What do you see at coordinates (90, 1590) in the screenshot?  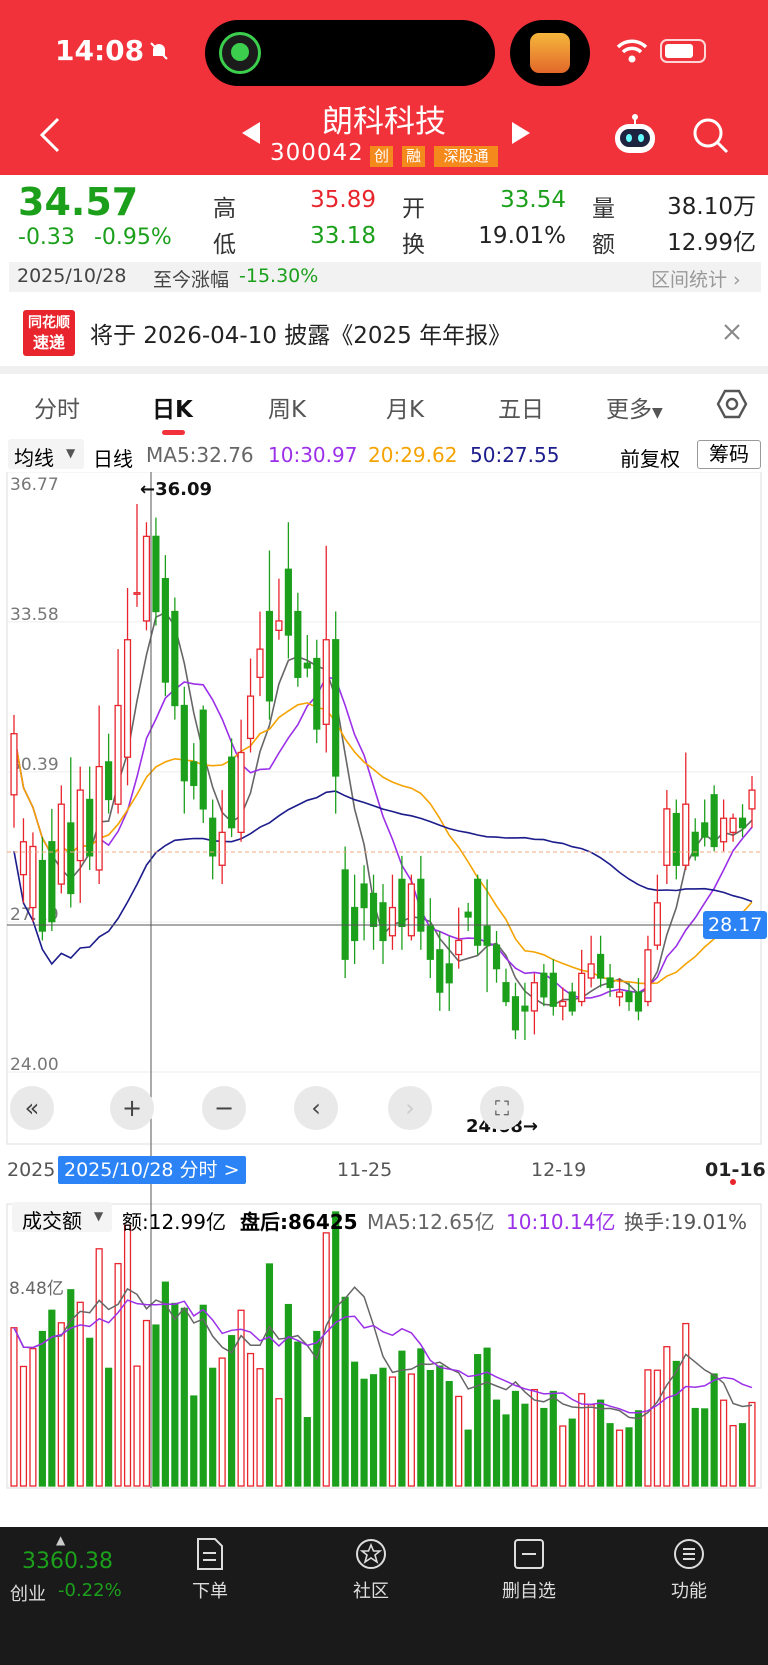 I see `index-change: -0.22%` at bounding box center [90, 1590].